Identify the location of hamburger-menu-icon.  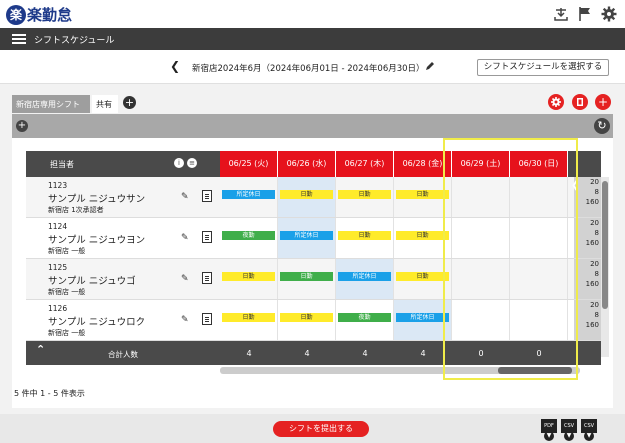
(19, 39).